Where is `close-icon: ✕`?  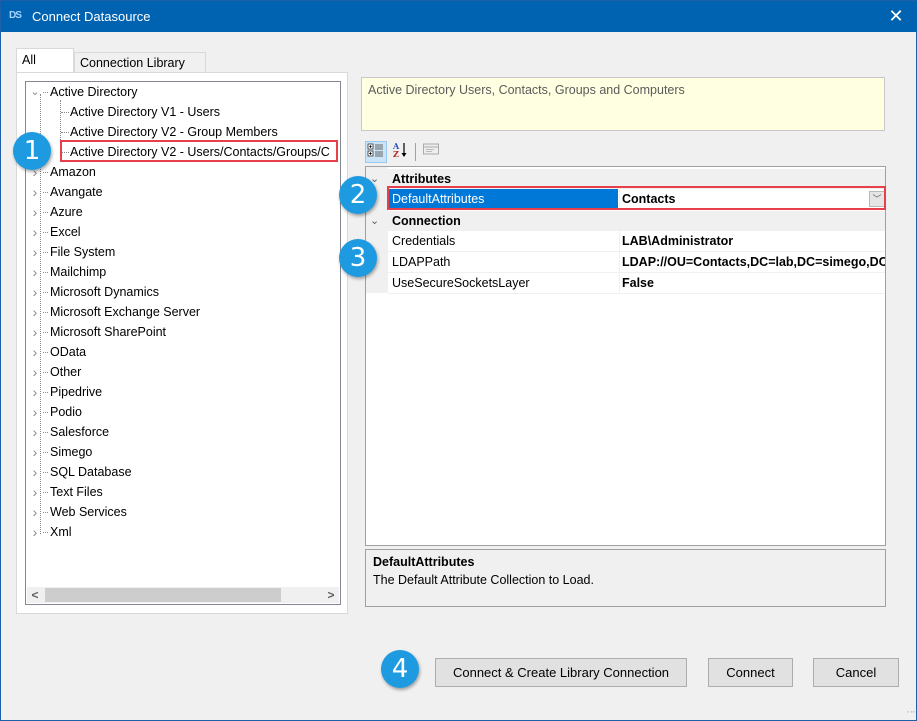
close-icon: ✕ is located at coordinates (896, 16).